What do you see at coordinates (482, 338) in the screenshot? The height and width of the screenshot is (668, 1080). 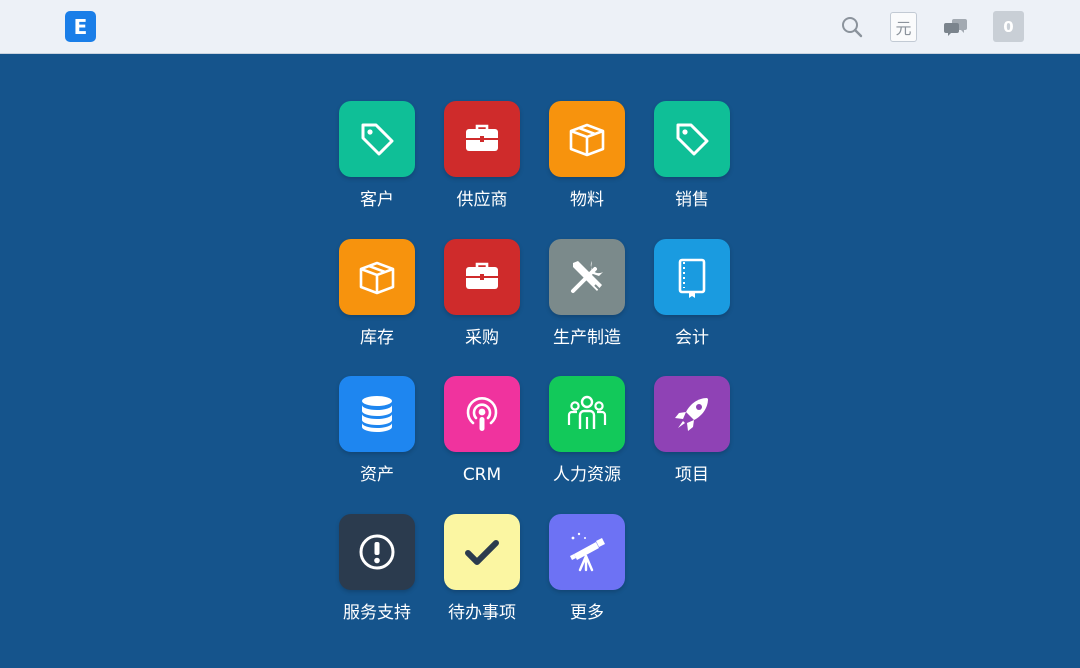 I see `app-label: 采购` at bounding box center [482, 338].